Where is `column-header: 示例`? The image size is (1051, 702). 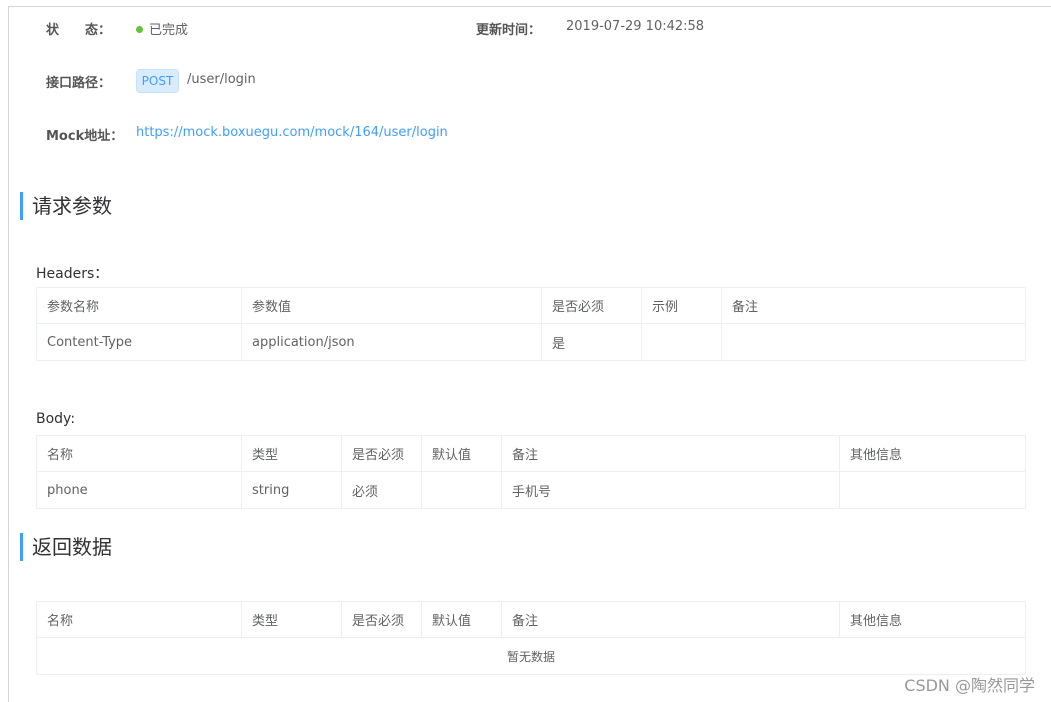
column-header: 示例 is located at coordinates (682, 306).